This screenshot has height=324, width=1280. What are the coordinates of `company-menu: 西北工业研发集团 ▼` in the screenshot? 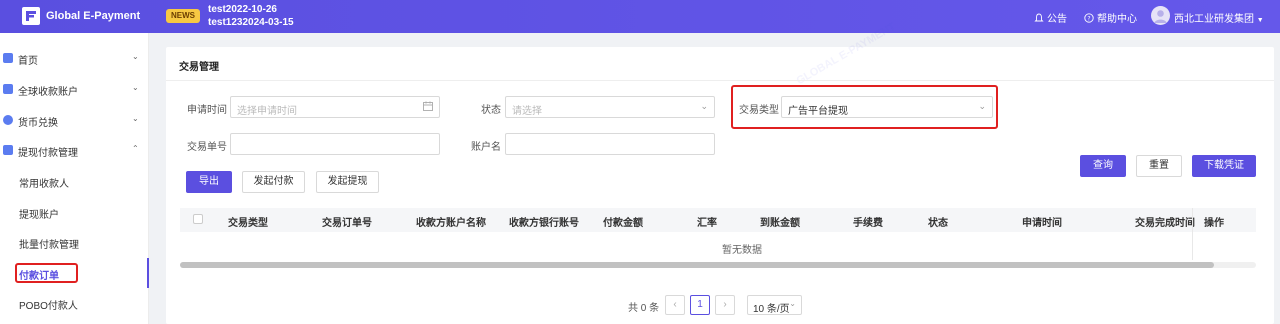 It's located at (1219, 17).